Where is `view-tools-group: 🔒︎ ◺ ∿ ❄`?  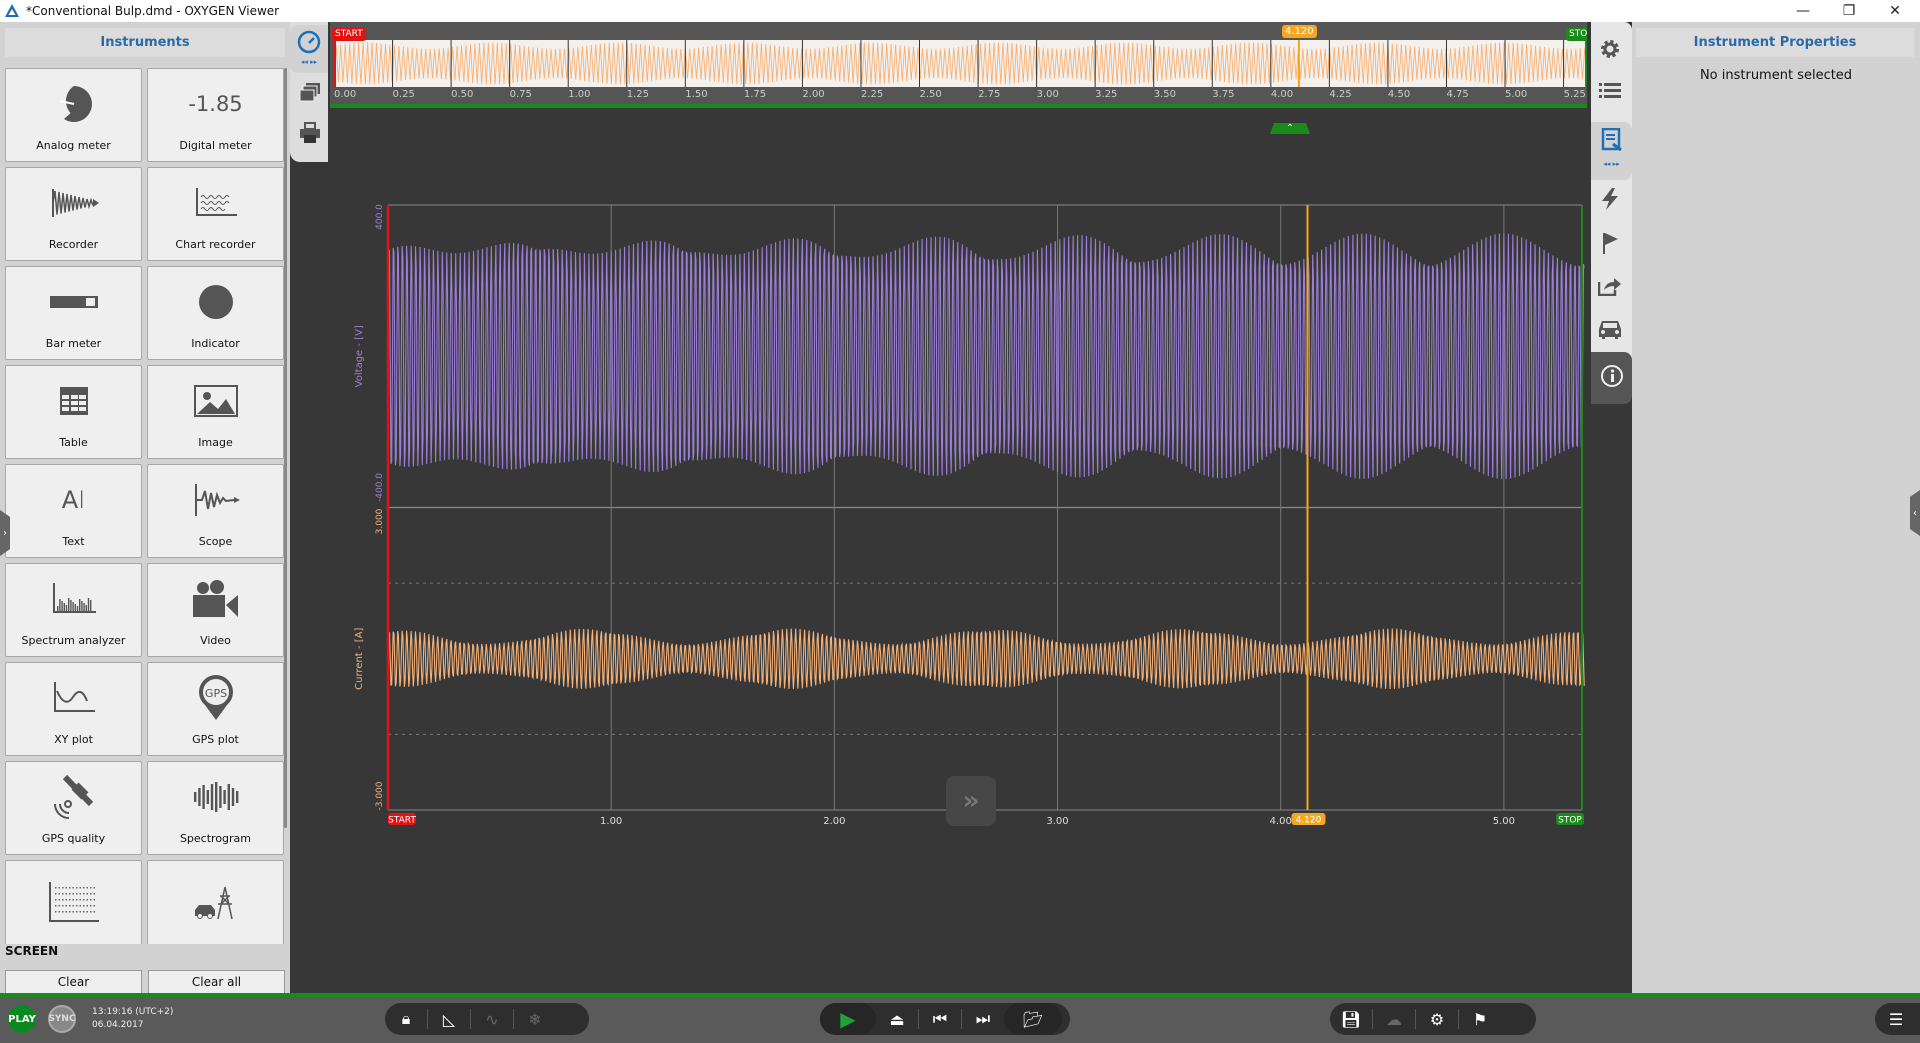 view-tools-group: 🔒︎ ◺ ∿ ❄ is located at coordinates (487, 1019).